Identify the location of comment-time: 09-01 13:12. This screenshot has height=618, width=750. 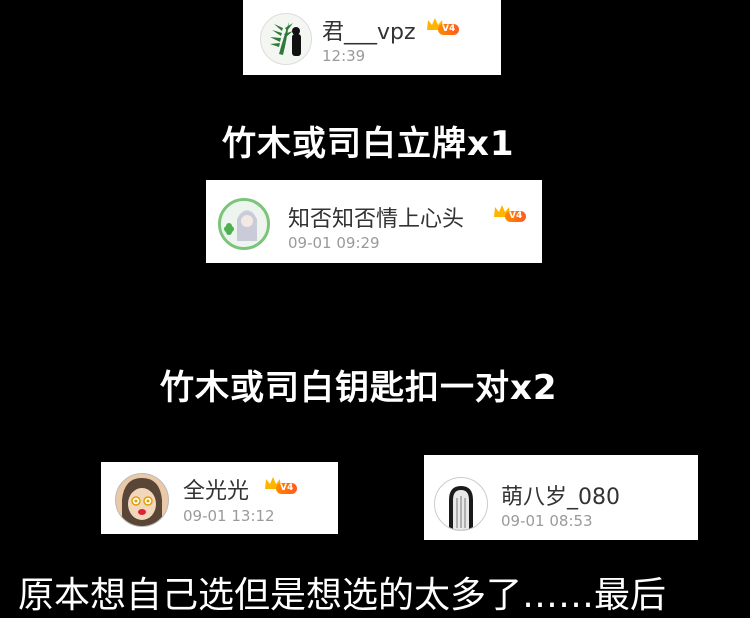
(229, 516).